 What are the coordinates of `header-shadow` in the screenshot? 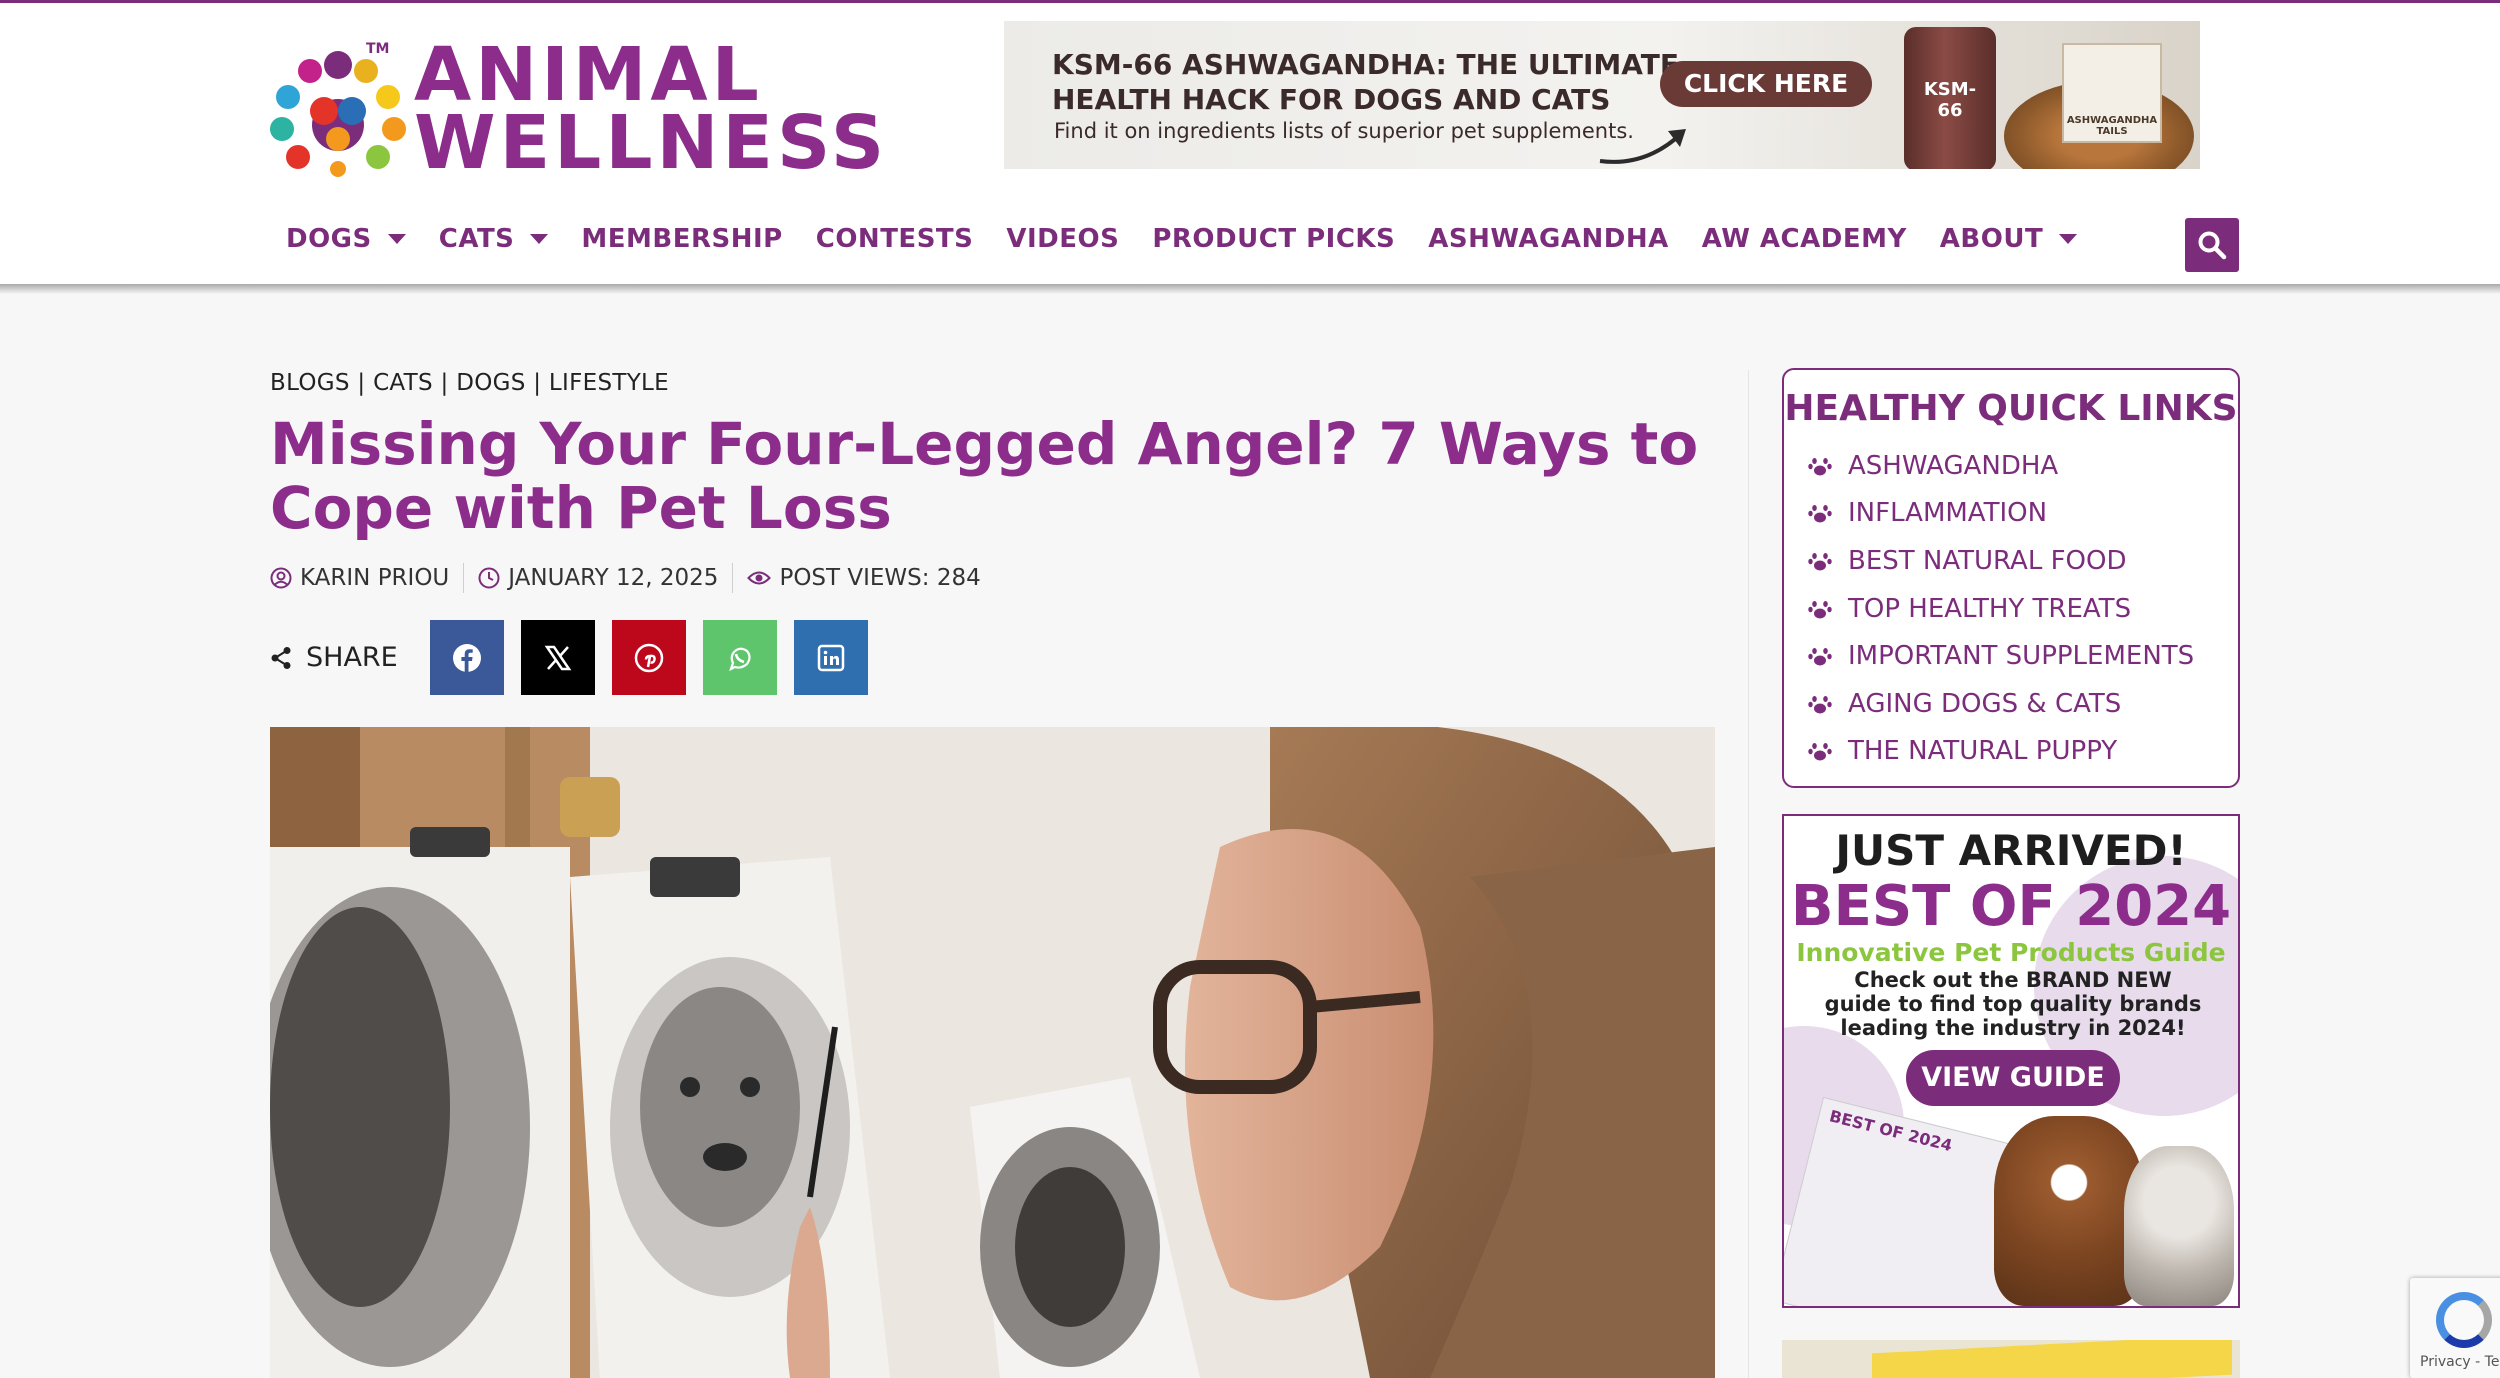 It's located at (1250, 289).